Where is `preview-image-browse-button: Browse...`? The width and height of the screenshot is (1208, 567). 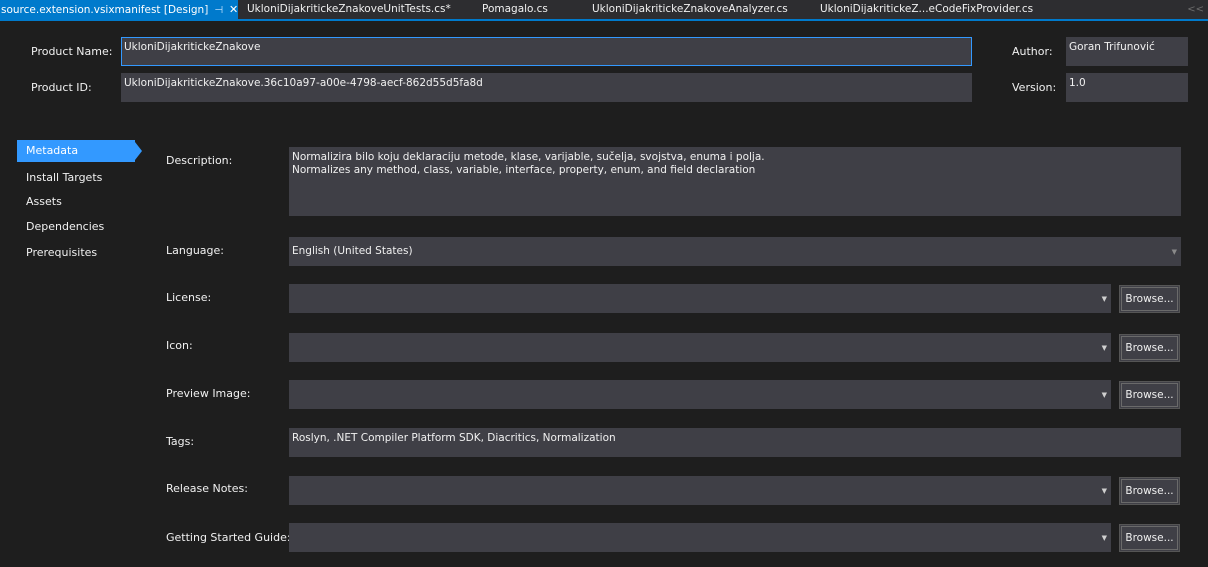
preview-image-browse-button: Browse... is located at coordinates (1149, 395).